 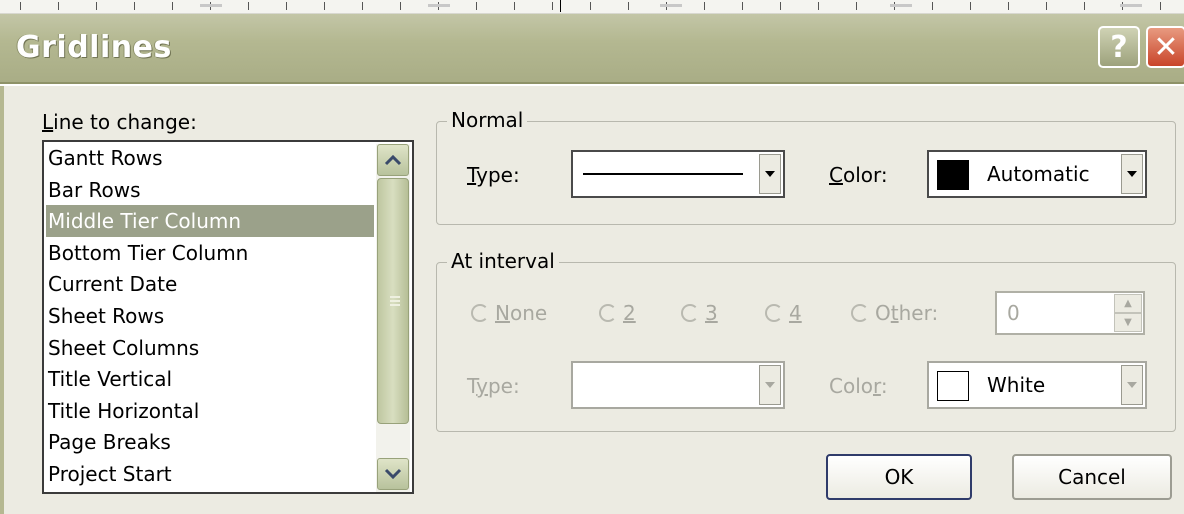 What do you see at coordinates (482, 386) in the screenshot?
I see `accel-char: y` at bounding box center [482, 386].